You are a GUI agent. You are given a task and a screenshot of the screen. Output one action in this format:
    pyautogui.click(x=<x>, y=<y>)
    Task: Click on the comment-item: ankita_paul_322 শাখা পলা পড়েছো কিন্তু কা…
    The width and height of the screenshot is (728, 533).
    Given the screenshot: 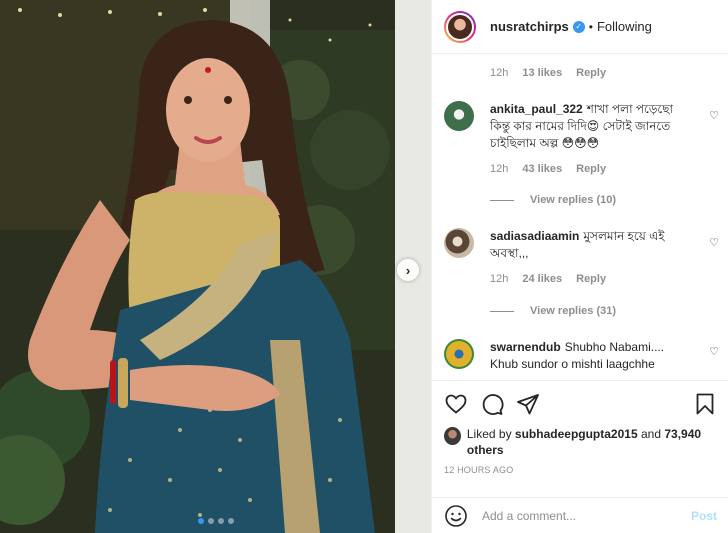 What is the action you would take?
    pyautogui.click(x=584, y=126)
    